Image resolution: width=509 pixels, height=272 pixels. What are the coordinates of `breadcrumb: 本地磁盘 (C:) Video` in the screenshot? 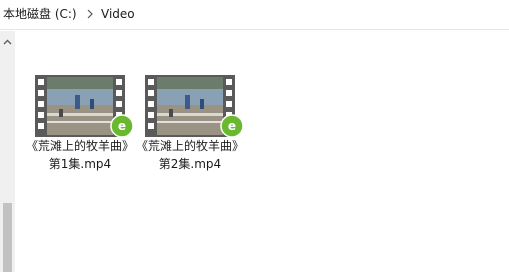 It's located at (254, 15).